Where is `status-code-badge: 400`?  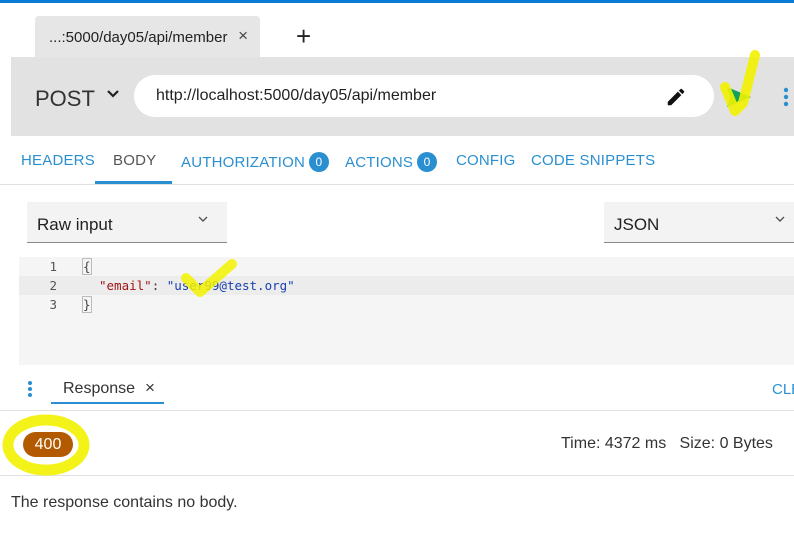 status-code-badge: 400 is located at coordinates (48, 444).